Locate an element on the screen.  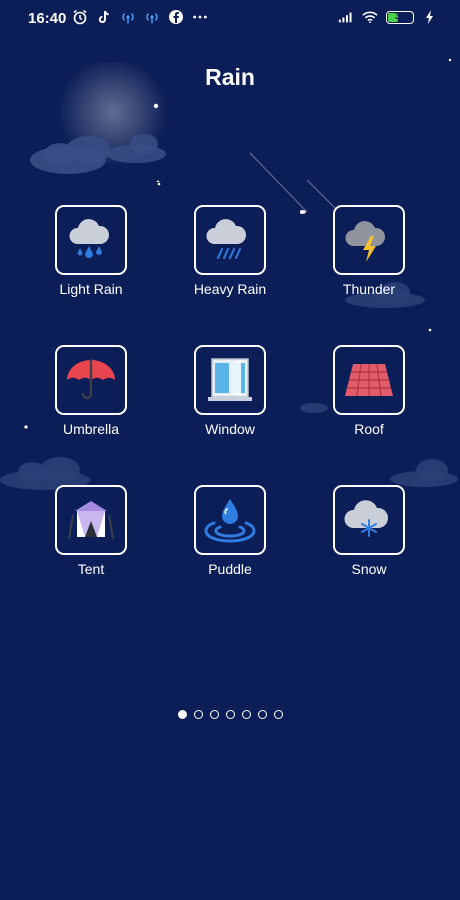
umbrella-icon is located at coordinates (91, 379).